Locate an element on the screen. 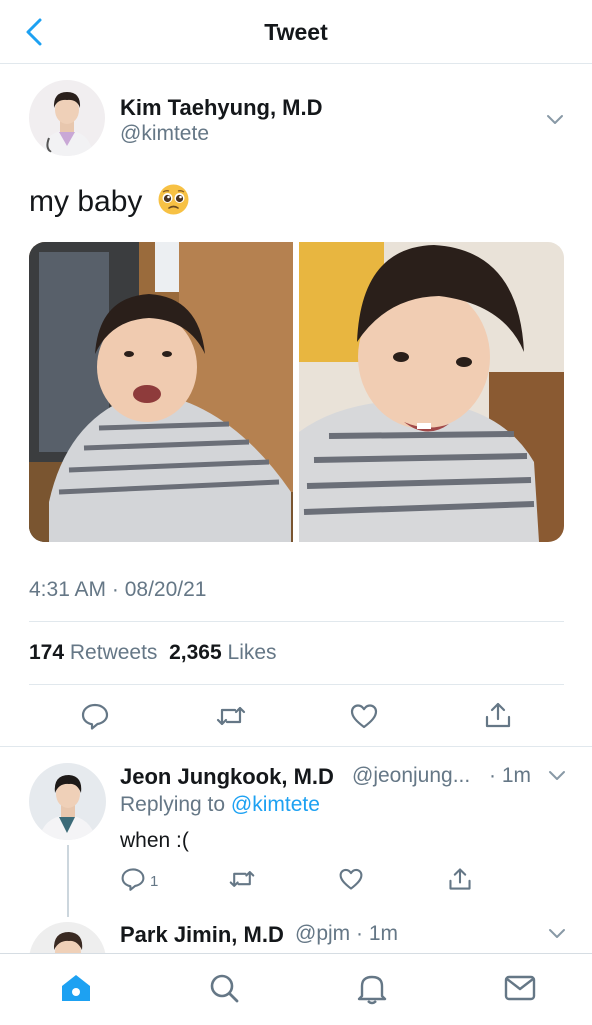 Image resolution: width=592 pixels, height=1025 pixels. page-title: Tweet is located at coordinates (296, 32).